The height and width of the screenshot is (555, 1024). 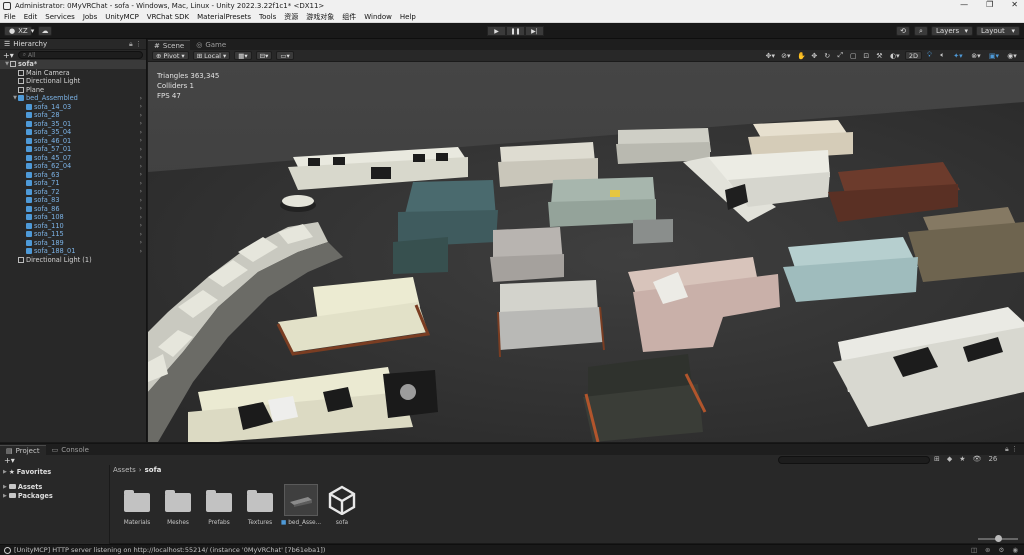 I want to click on tab-scene: # Scene, so click(x=169, y=45).